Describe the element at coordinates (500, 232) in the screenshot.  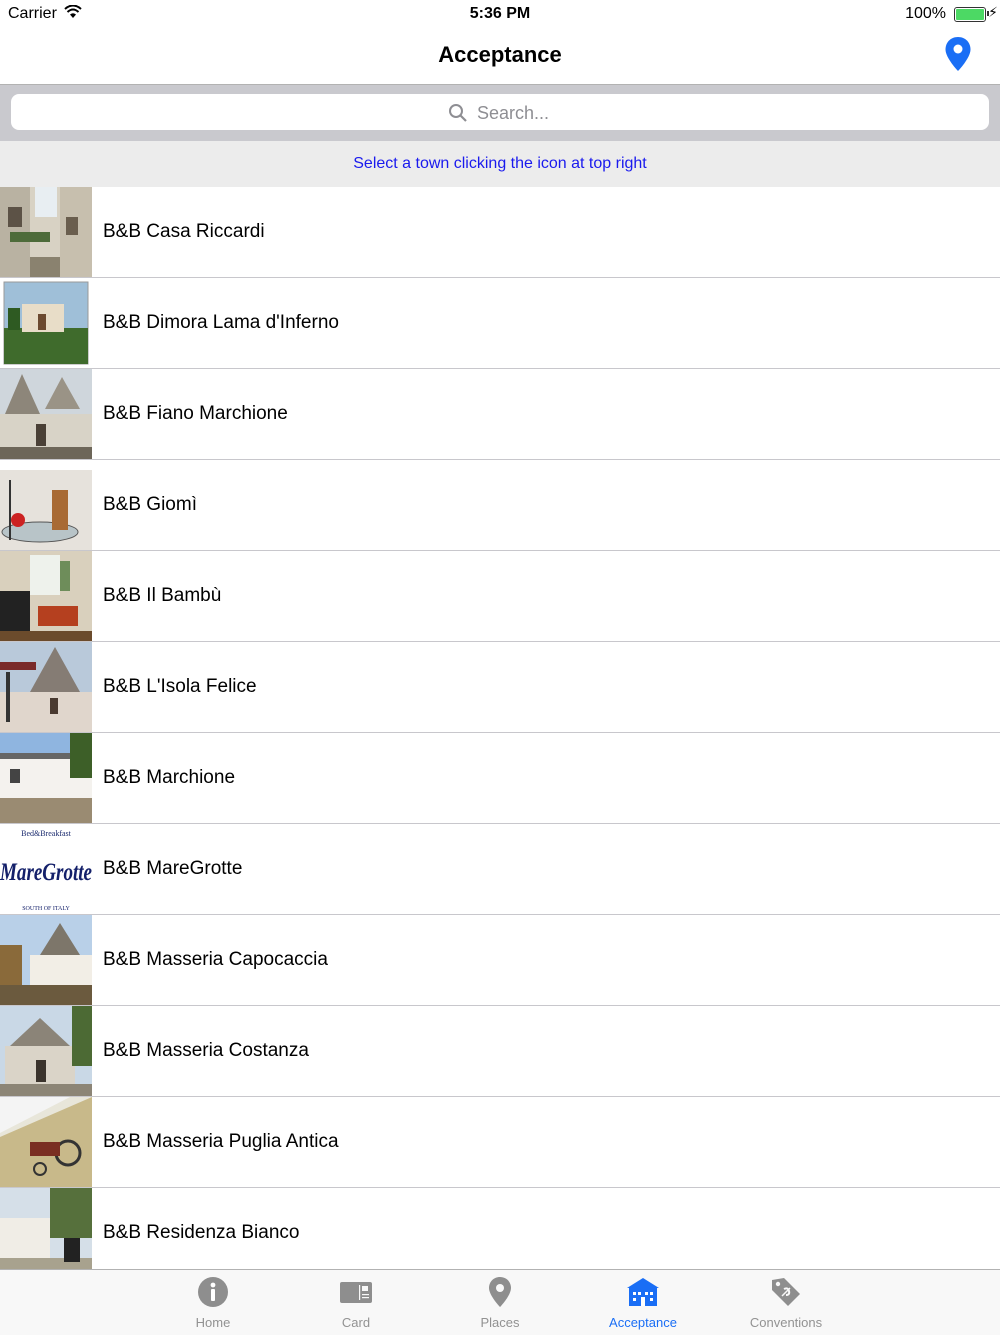
I see `list-item: B&B Casa Riccardi` at that location.